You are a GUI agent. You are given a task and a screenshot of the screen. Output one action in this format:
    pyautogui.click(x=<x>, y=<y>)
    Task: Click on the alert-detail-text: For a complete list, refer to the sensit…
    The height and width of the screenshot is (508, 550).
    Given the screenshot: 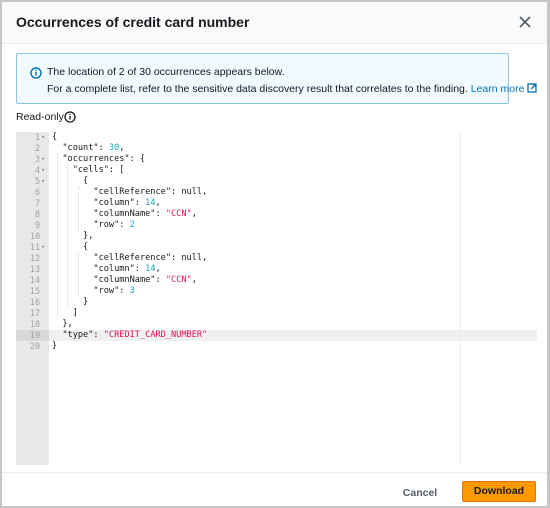 What is the action you would take?
    pyautogui.click(x=257, y=89)
    